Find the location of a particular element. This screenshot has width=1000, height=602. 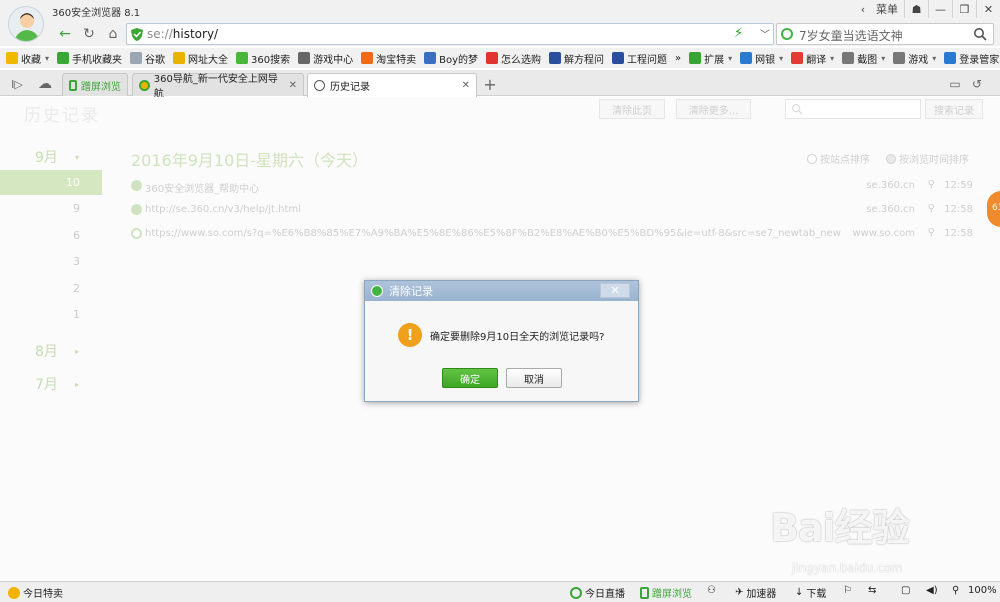

month-sep: 9月 is located at coordinates (46, 157).